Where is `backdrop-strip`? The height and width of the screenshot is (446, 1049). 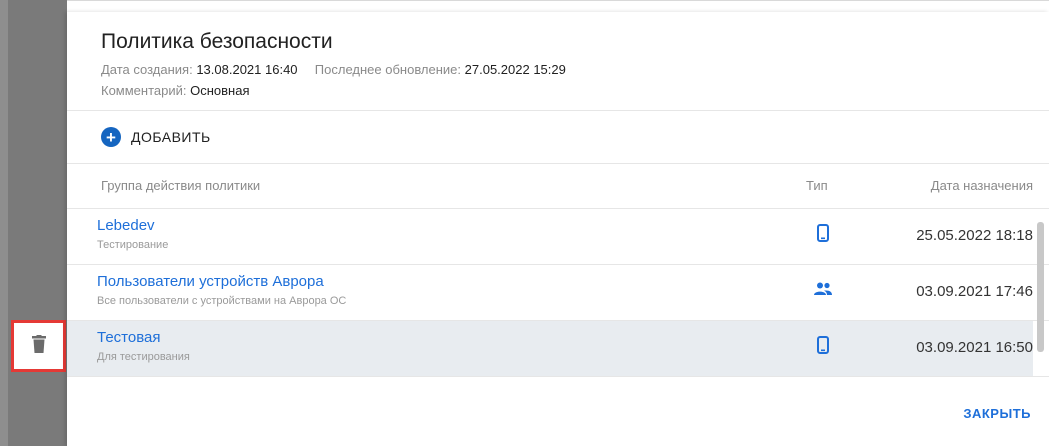
backdrop-strip is located at coordinates (33, 223).